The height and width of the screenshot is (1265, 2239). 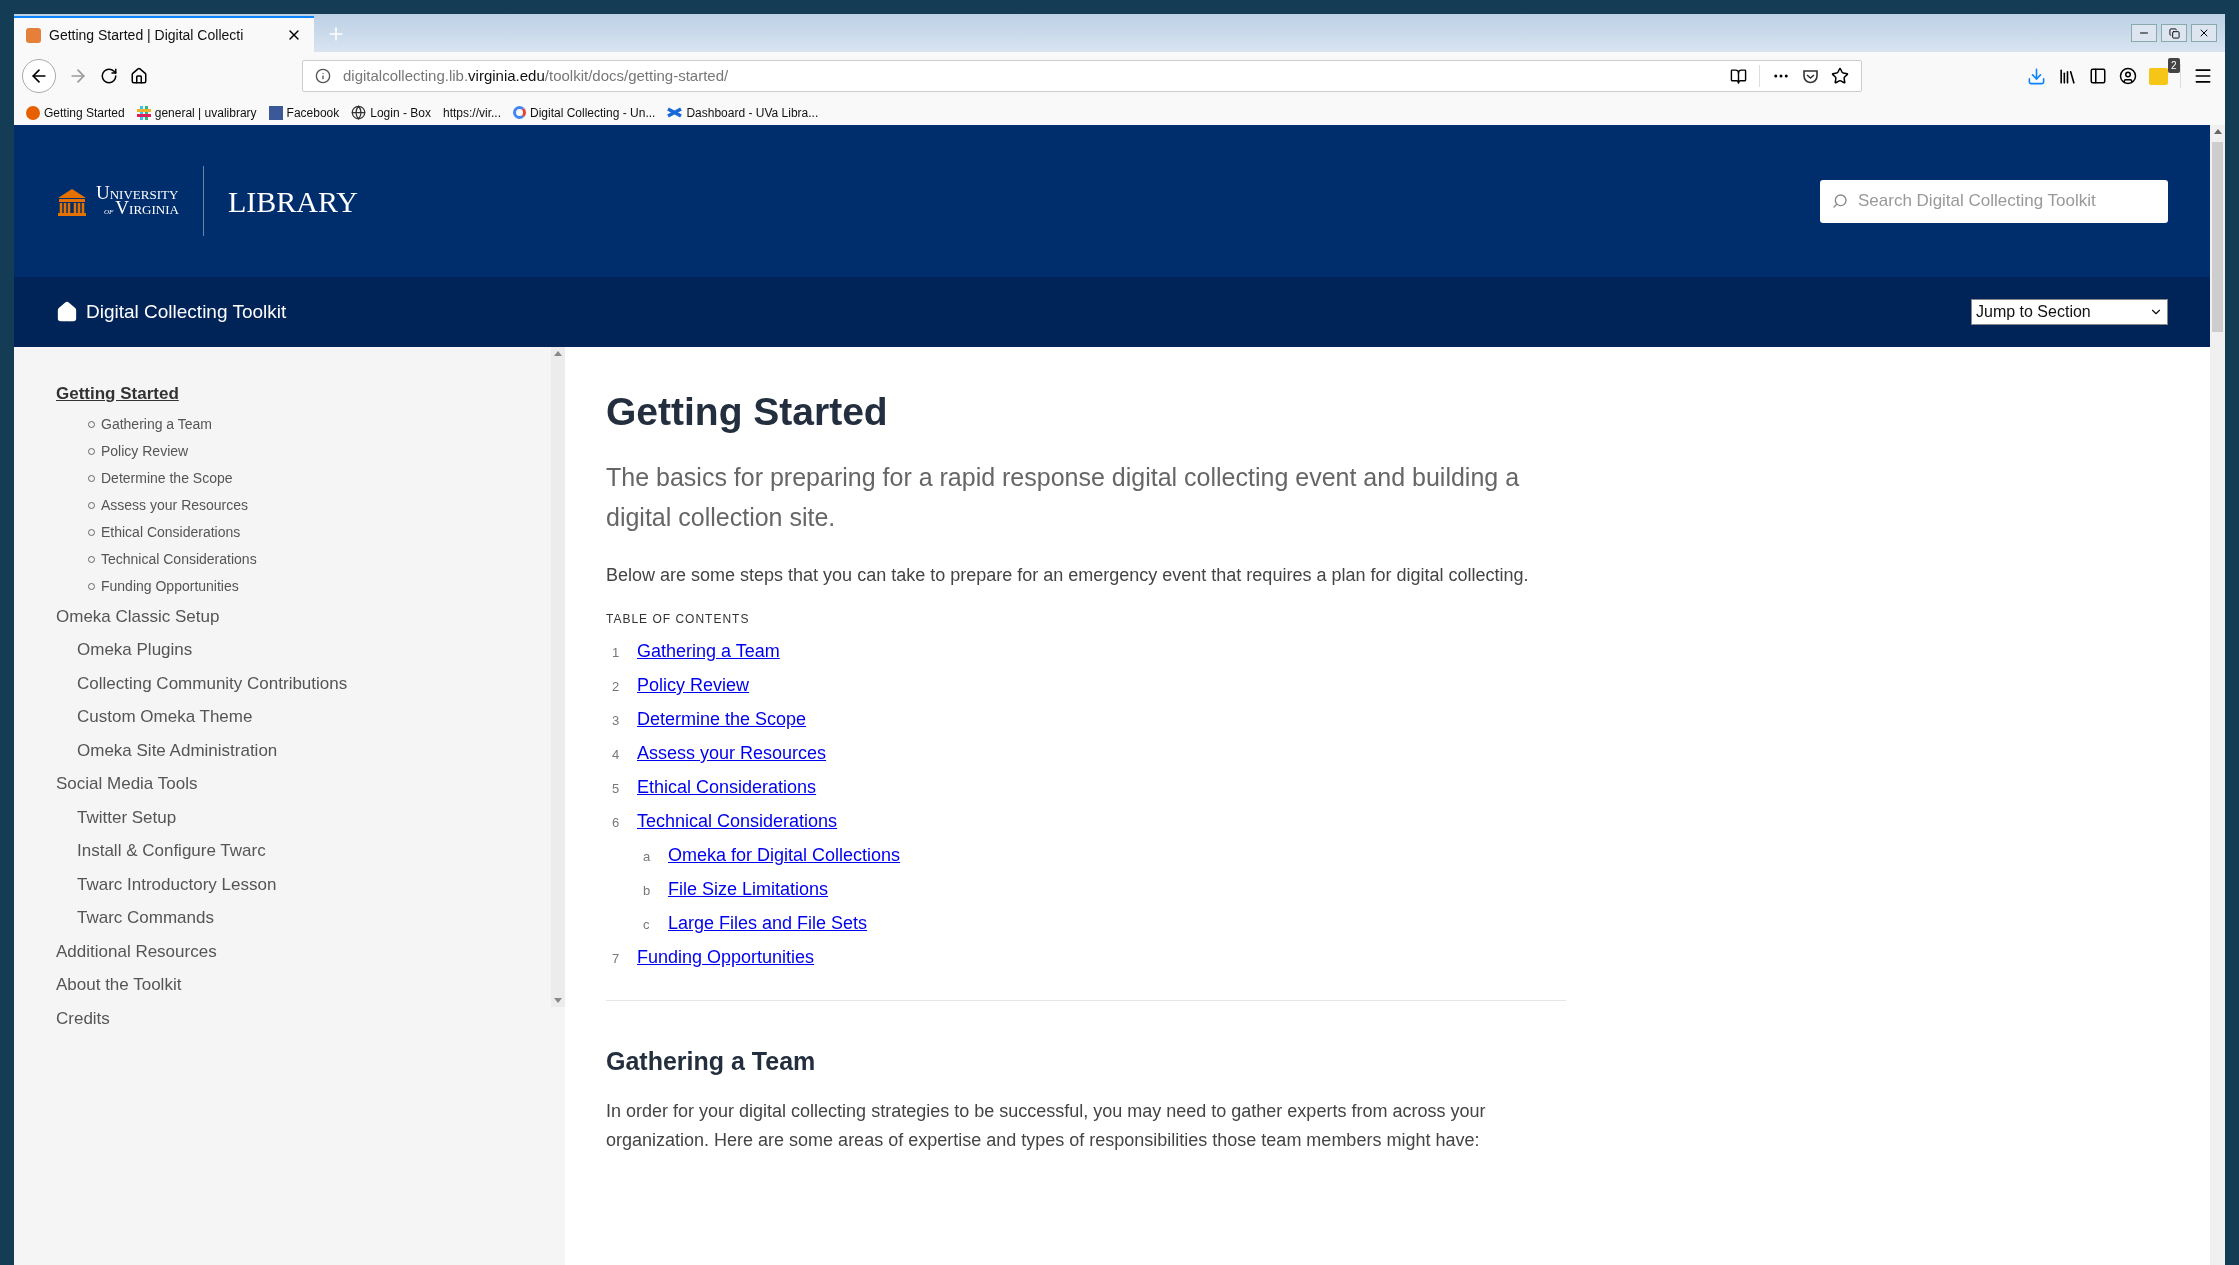 I want to click on toc-letter: b, so click(x=647, y=891).